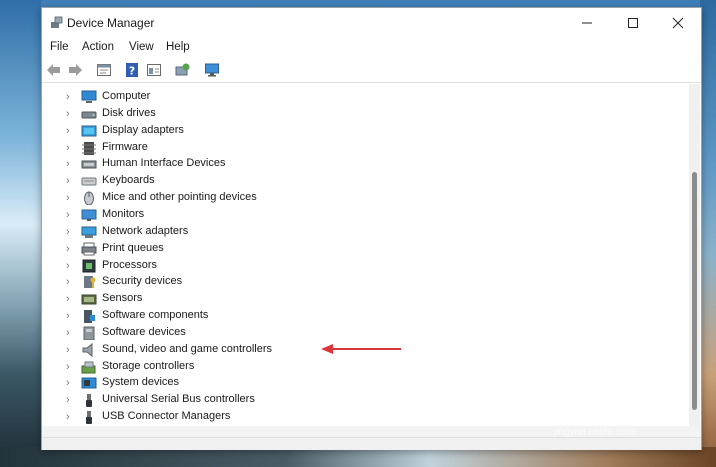 Image resolution: width=716 pixels, height=467 pixels. What do you see at coordinates (111, 23) in the screenshot?
I see `window-title: Device Manager` at bounding box center [111, 23].